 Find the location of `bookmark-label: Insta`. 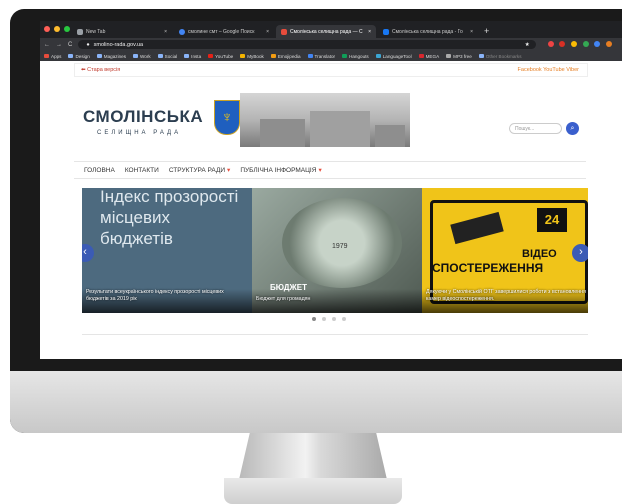

bookmark-label: Insta is located at coordinates (196, 56).